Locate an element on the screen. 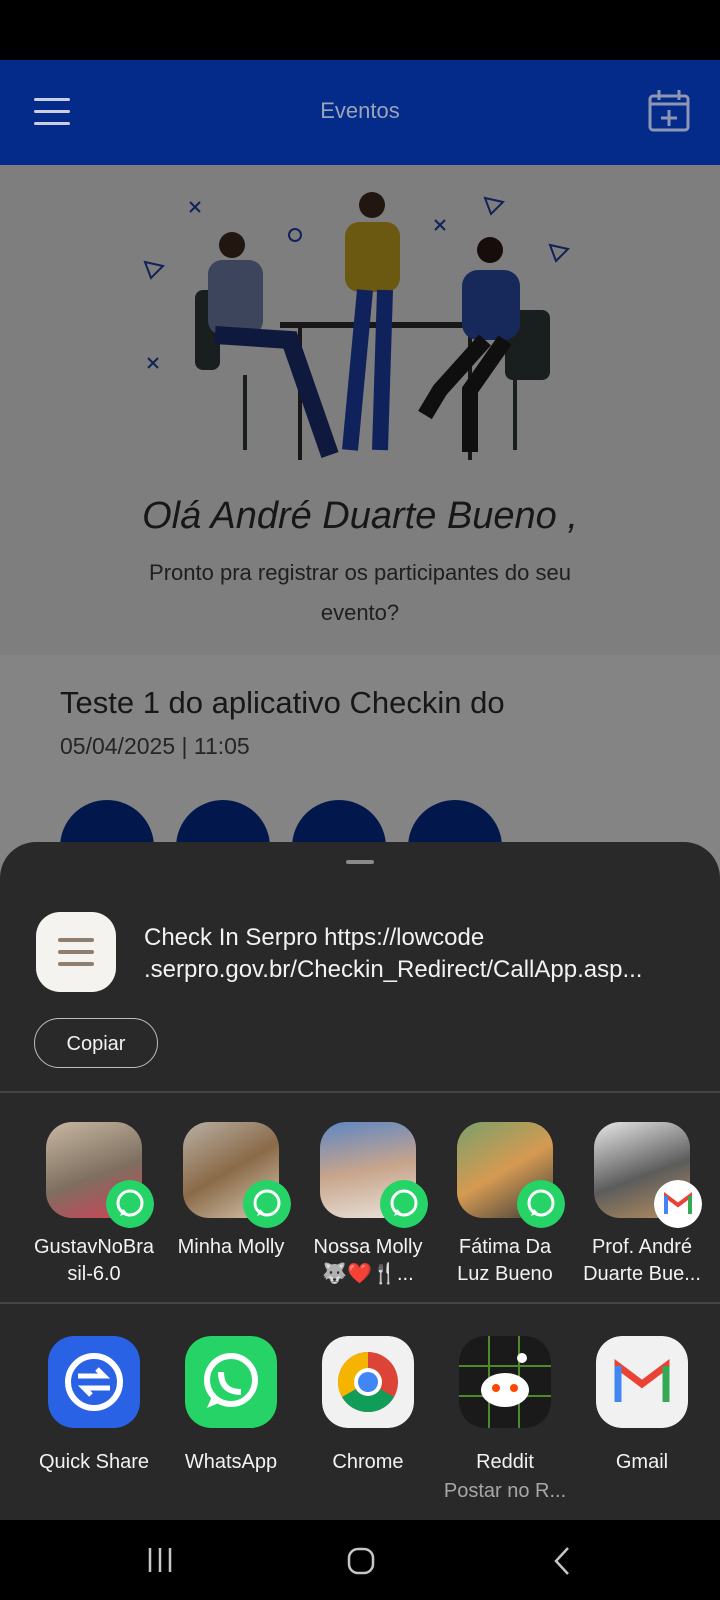 Image resolution: width=720 pixels, height=1600 pixels. status-bar is located at coordinates (360, 30).